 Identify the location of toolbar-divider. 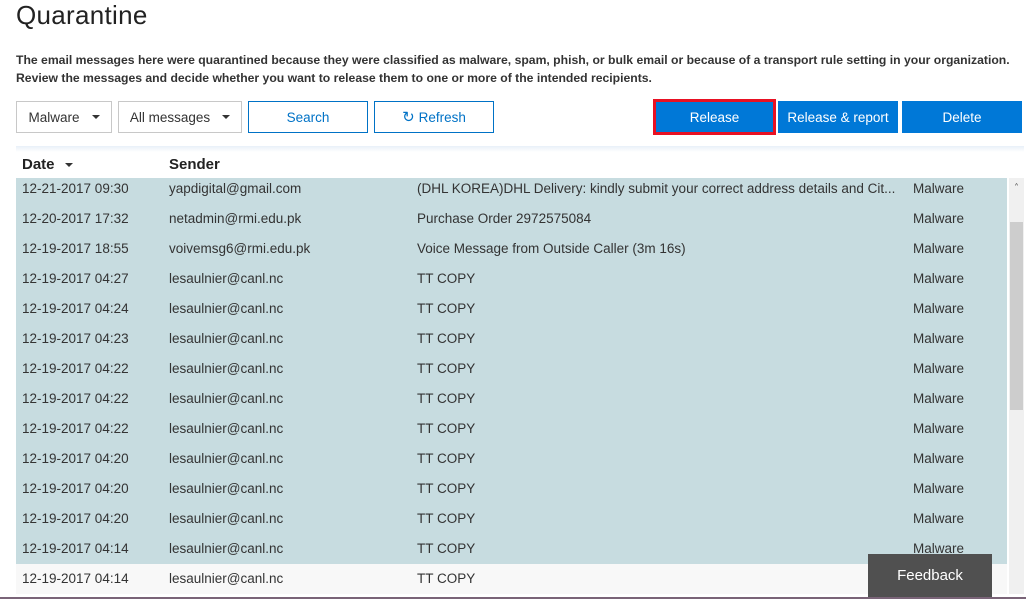
(520, 149).